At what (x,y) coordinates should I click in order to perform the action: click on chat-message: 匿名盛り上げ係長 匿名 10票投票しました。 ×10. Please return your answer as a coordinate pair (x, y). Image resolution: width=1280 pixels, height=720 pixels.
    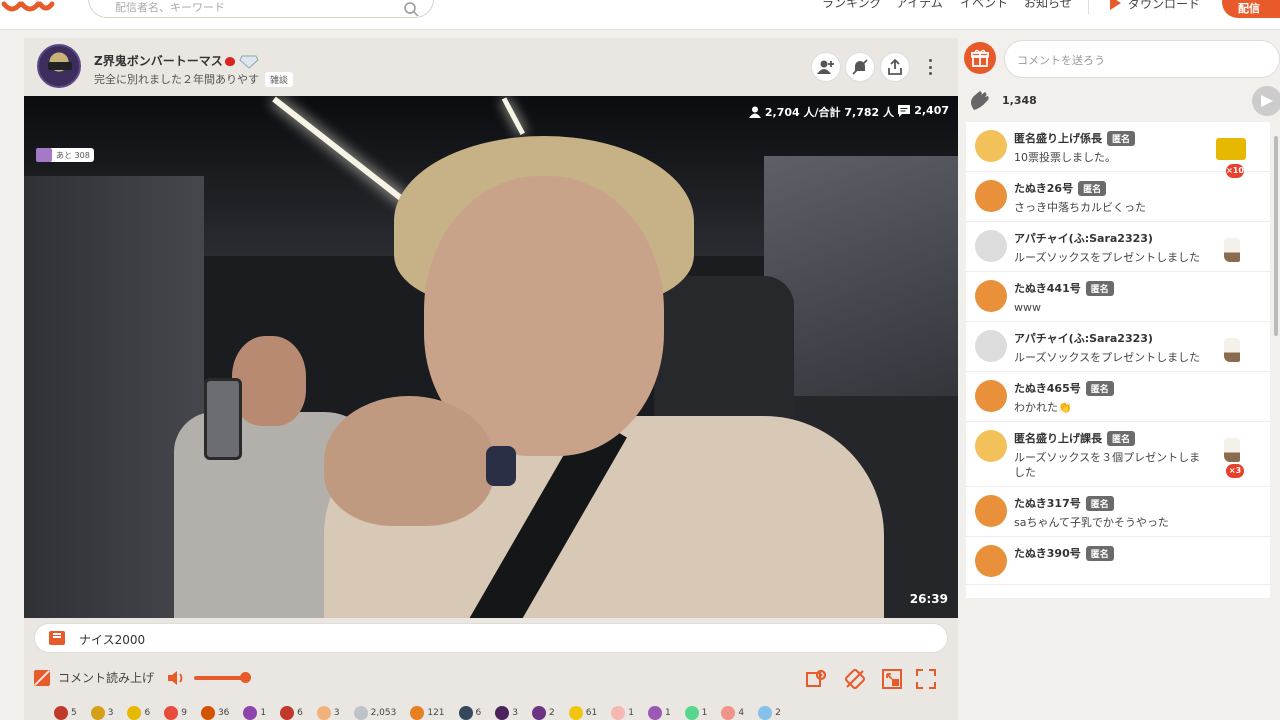
    Looking at the image, I should click on (1118, 150).